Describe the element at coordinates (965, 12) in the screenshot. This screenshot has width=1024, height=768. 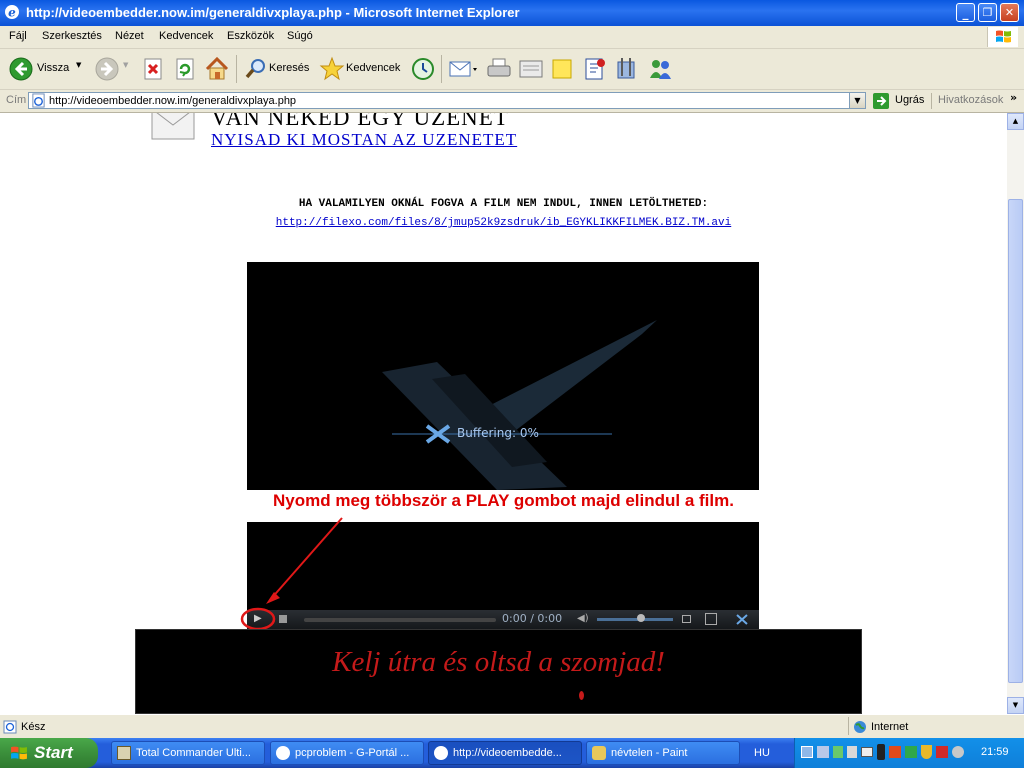
I see `minimize-button: _` at that location.